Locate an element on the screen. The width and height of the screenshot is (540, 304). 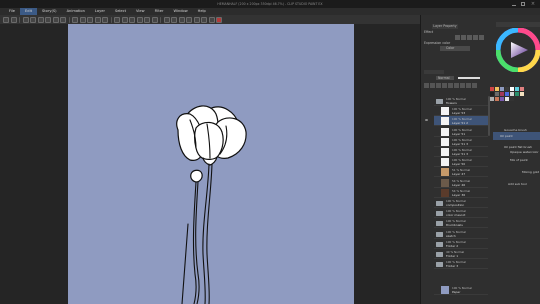
brush-icon is located at coordinates (154, 19).